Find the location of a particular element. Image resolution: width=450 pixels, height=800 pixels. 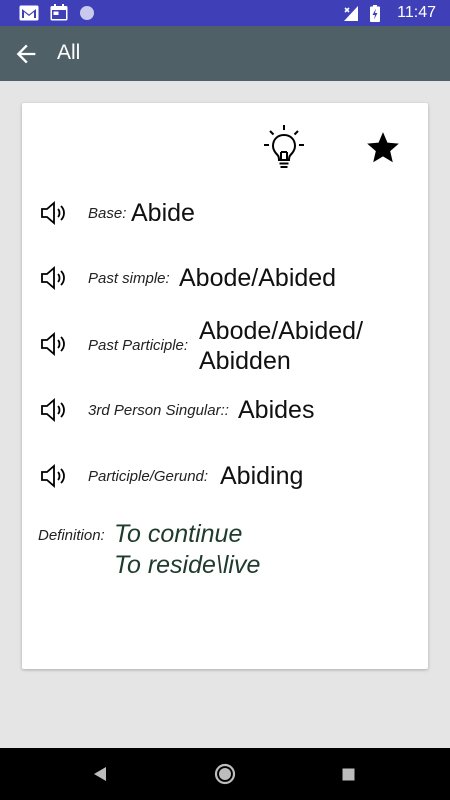

form-value: Abide is located at coordinates (163, 213).